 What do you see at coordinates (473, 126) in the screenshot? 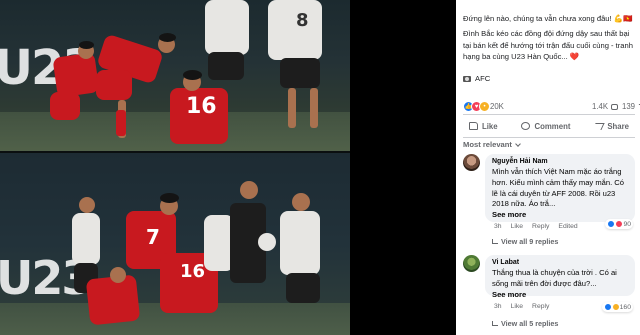
I see `thumbs-up-icon` at bounding box center [473, 126].